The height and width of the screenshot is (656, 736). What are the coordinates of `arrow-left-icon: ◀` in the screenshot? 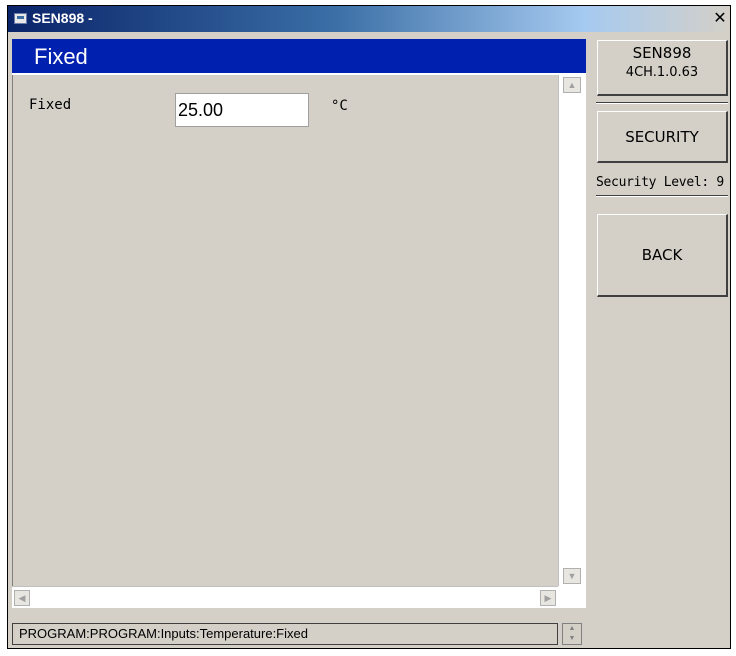 It's located at (22, 598).